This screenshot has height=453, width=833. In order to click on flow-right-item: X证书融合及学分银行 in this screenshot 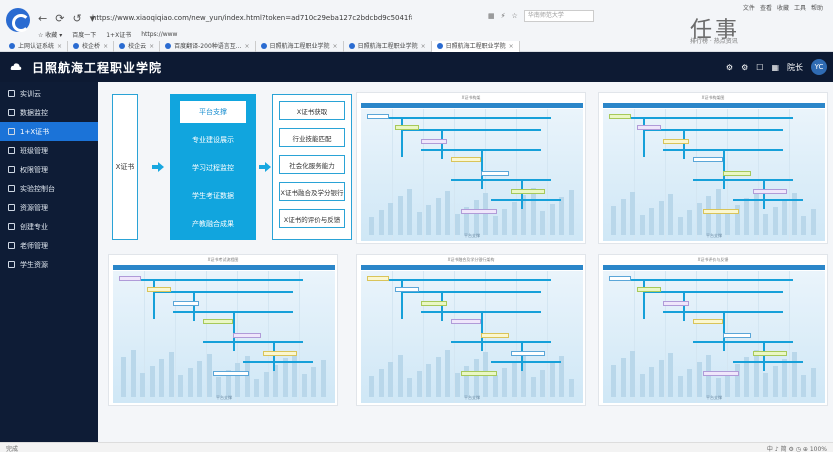, I will do `click(312, 191)`.